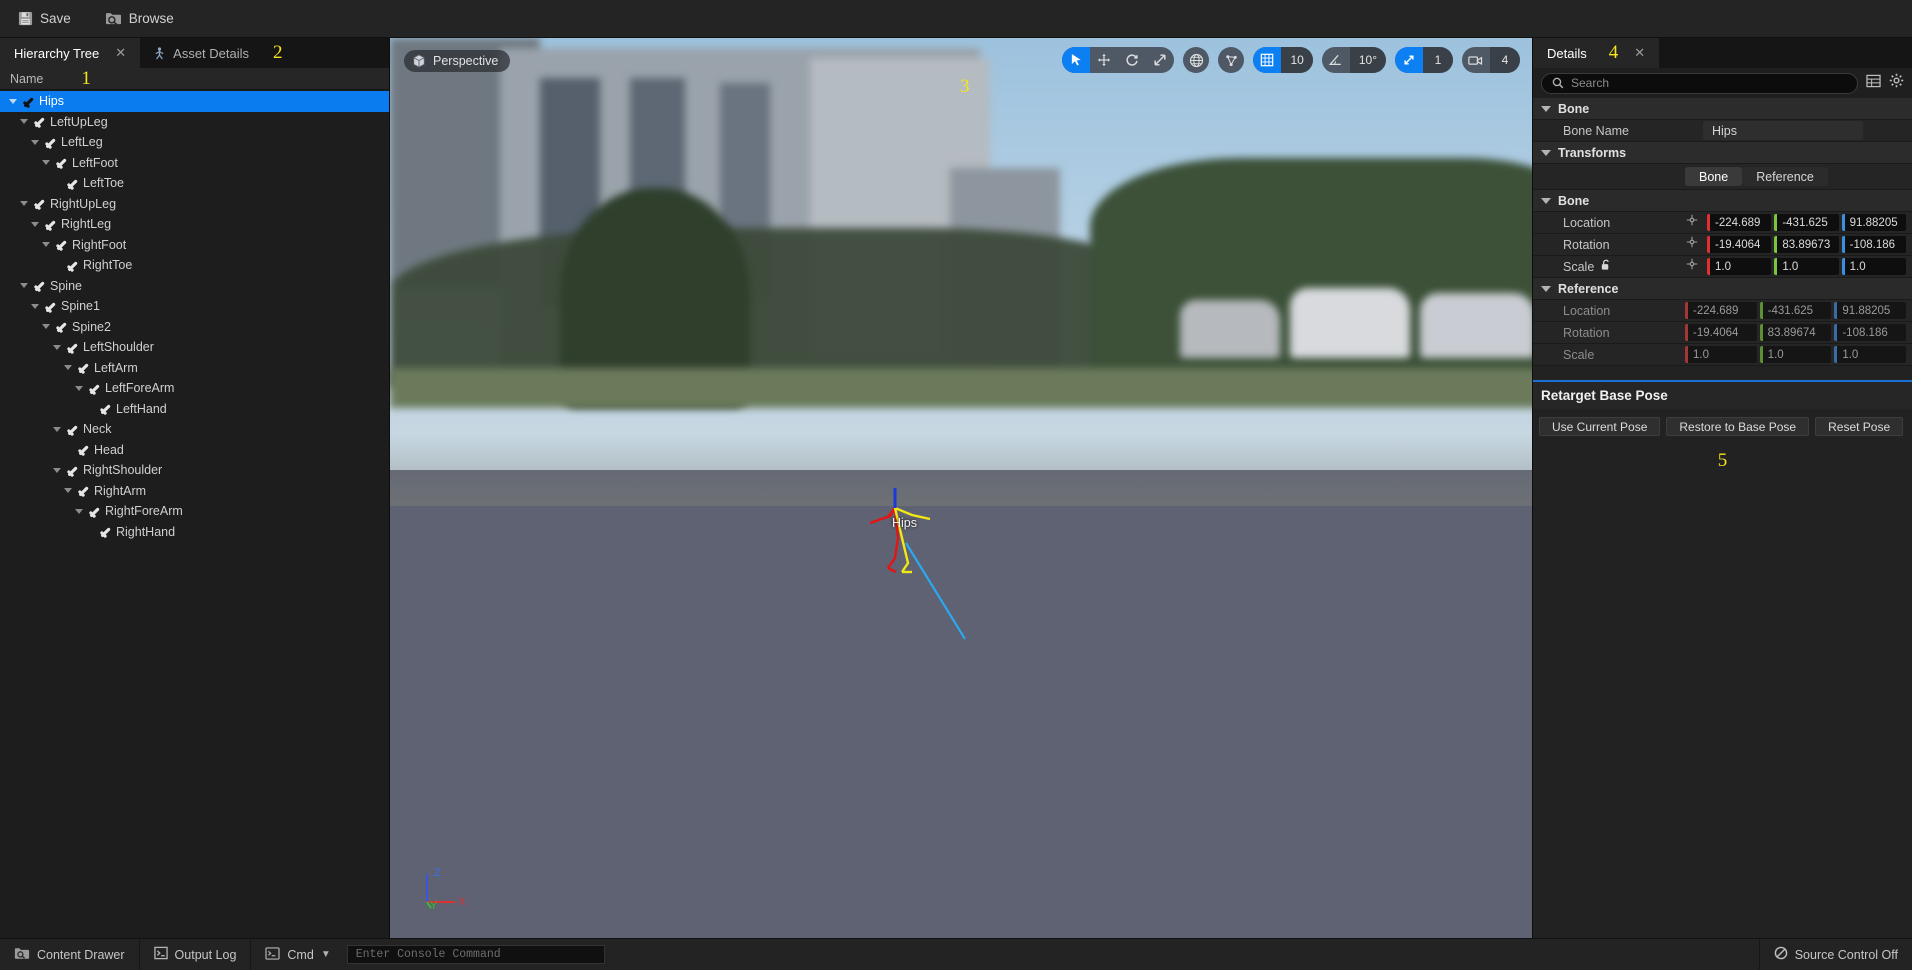 This screenshot has width=1912, height=970. I want to click on tree-item-leftarm: LeftArm, so click(194, 368).